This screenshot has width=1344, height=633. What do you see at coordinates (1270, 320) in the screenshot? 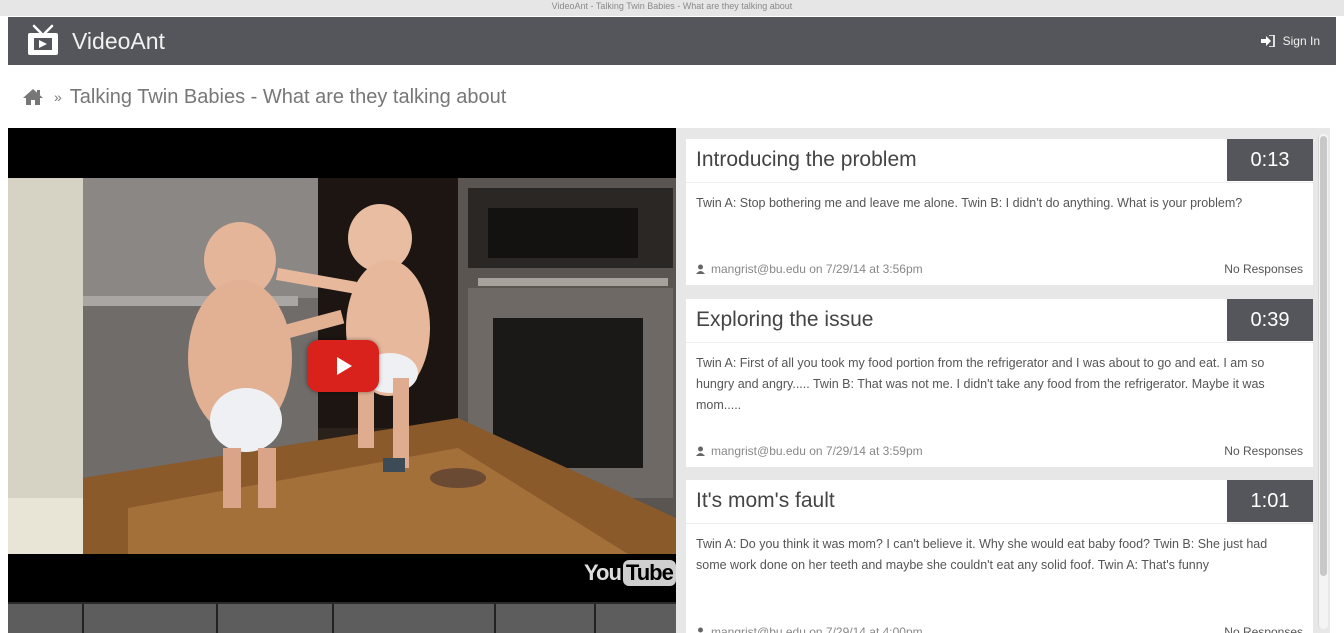
I see `annotation-timestamp: 0:39` at bounding box center [1270, 320].